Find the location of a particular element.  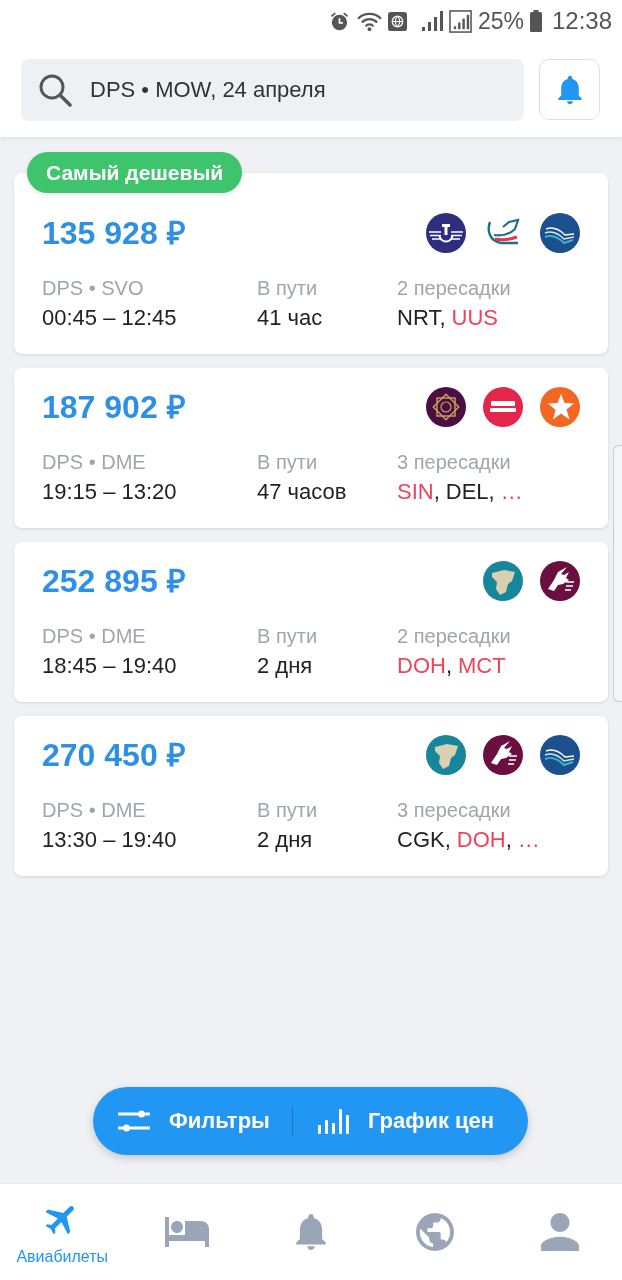

cheapest-badge: Самый дешевый is located at coordinates (135, 172).